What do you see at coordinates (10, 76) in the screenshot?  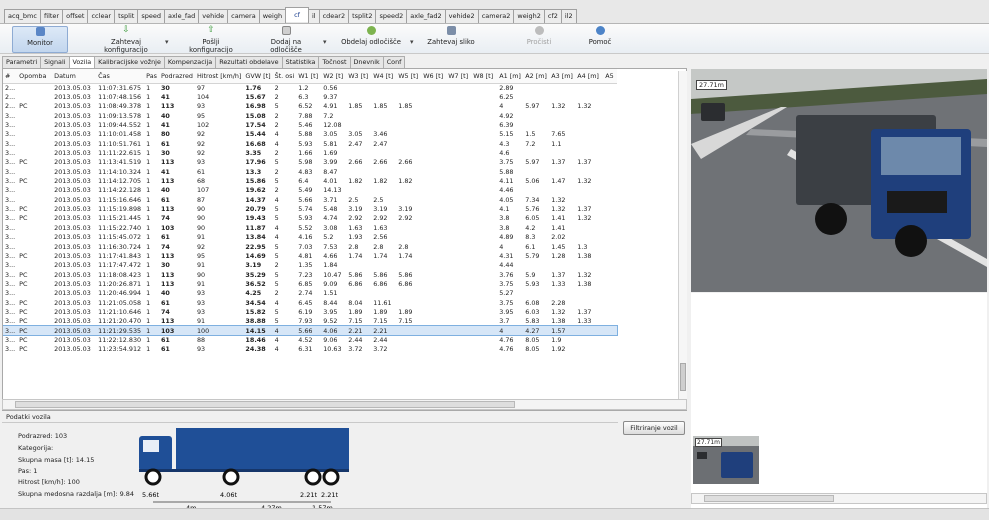 I see `column-header: #` at bounding box center [10, 76].